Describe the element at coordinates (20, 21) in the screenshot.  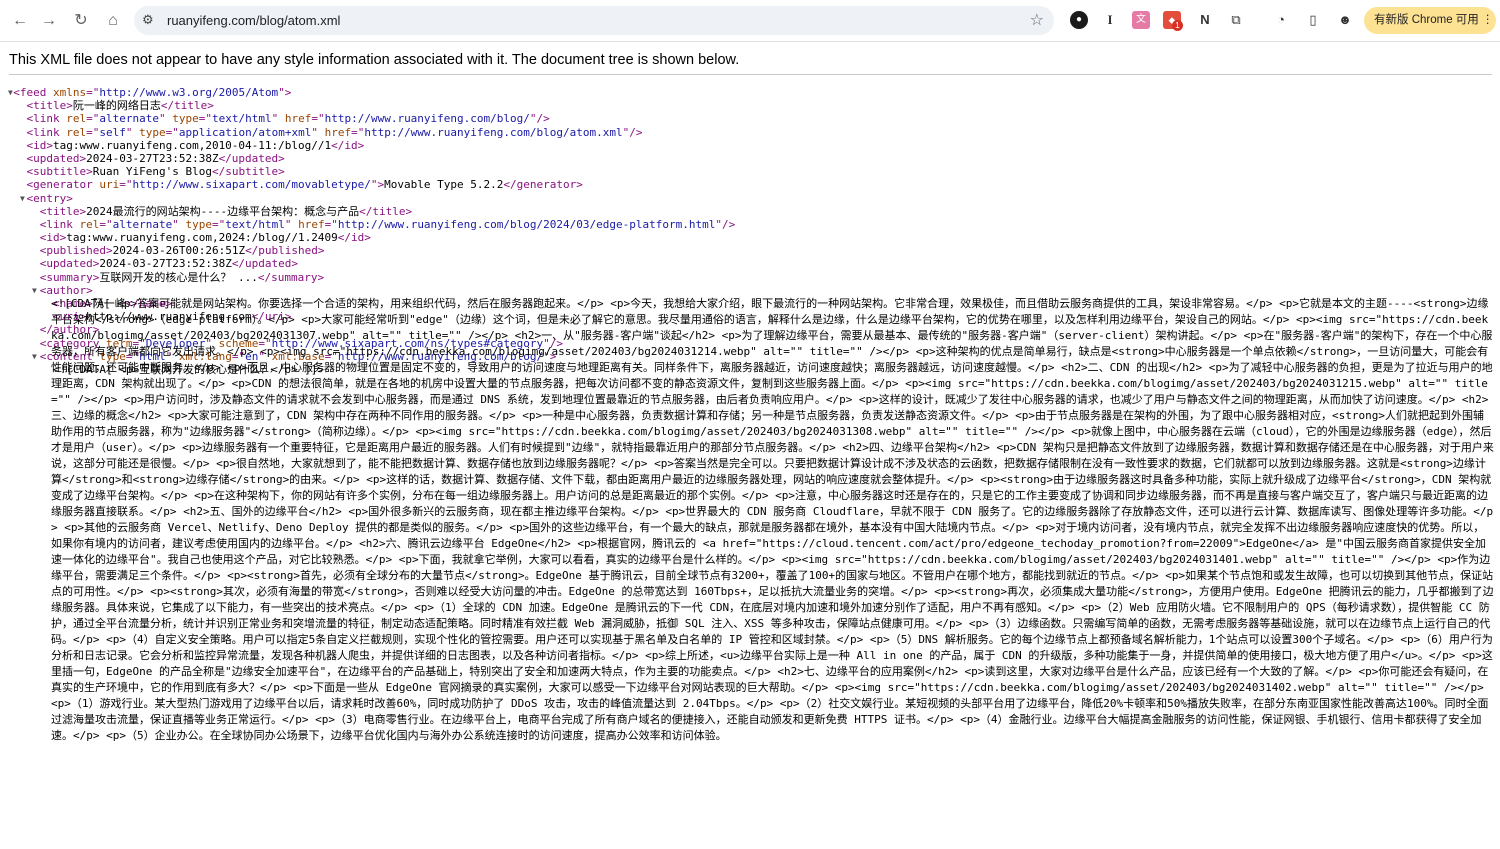
I see `back-icon: ←` at that location.